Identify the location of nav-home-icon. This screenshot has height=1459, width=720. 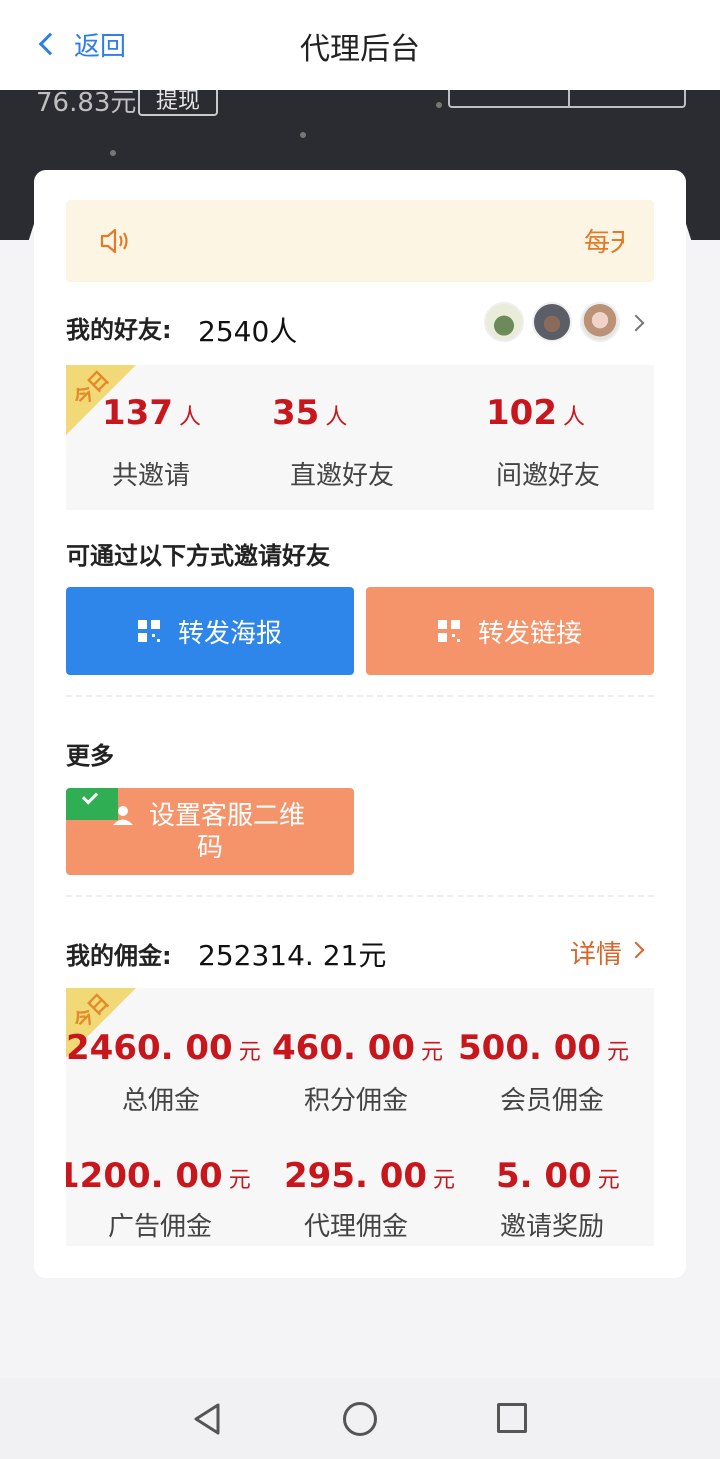
(360, 1419).